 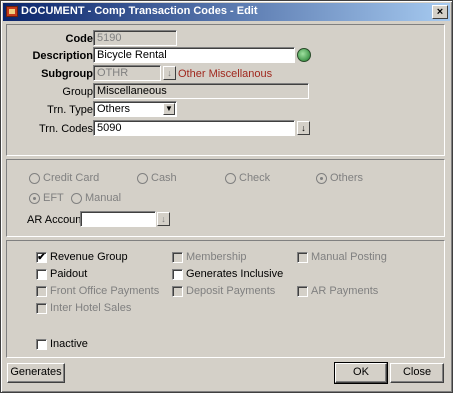 I want to click on dropdown-arrow-icon: ▼, so click(x=169, y=109).